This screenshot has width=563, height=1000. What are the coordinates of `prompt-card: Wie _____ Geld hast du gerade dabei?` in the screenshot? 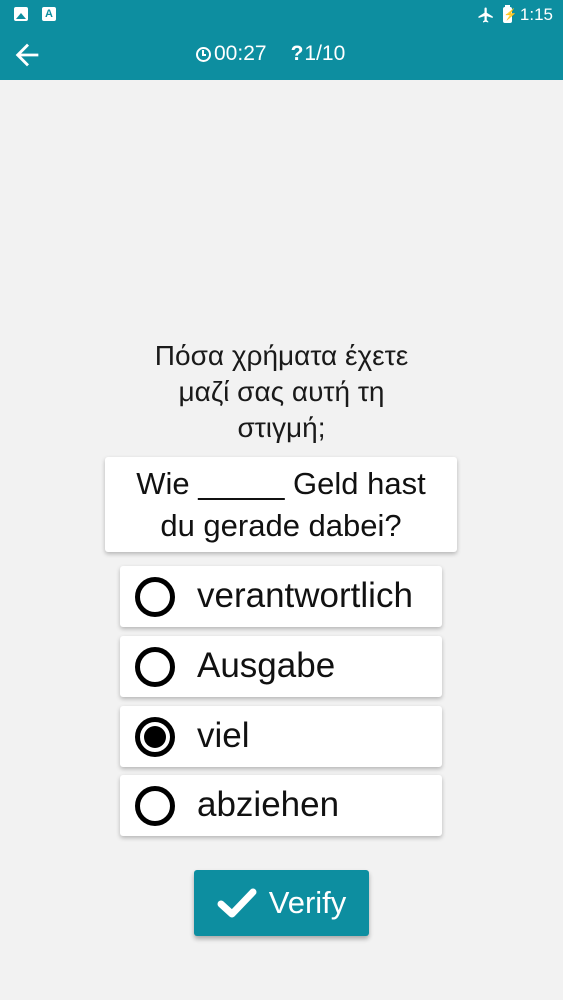 It's located at (281, 504).